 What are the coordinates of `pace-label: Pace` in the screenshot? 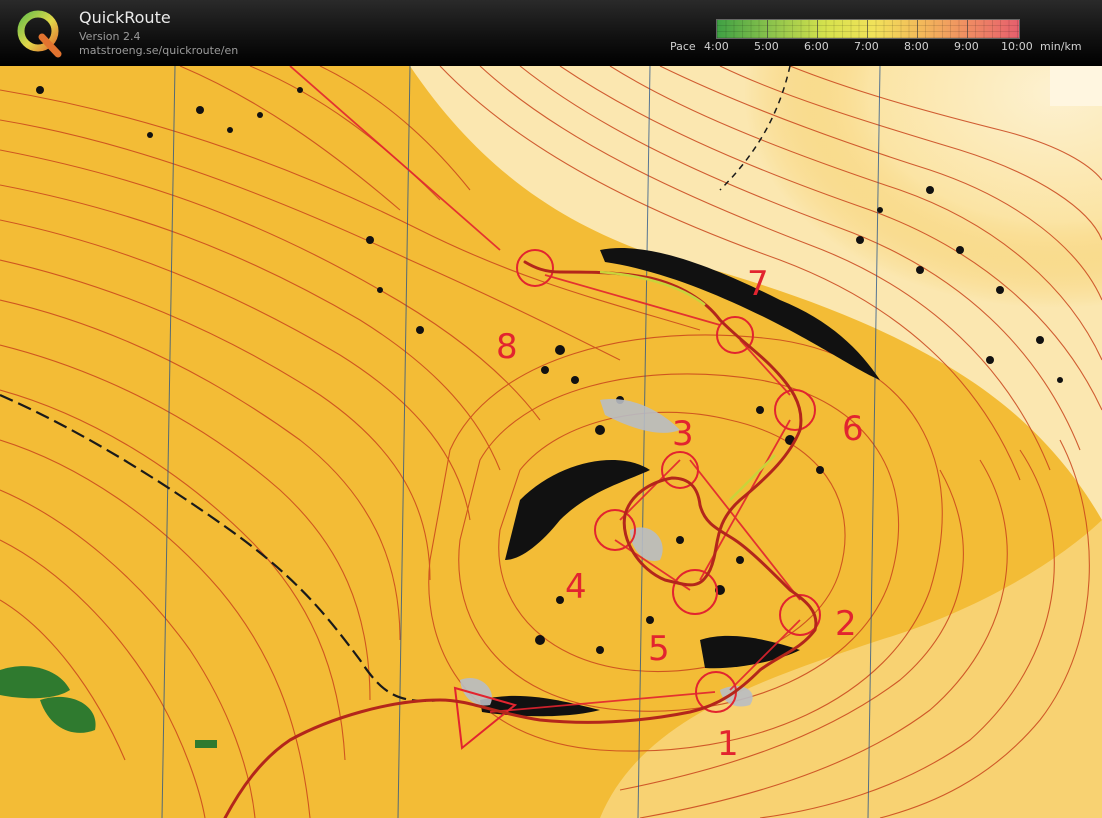 It's located at (683, 46).